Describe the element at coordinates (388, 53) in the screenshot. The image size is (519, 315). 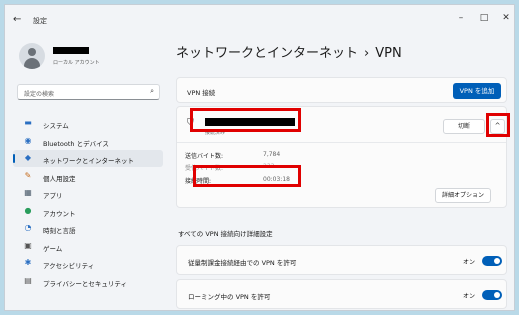
I see `breadcrumb-current: VPN` at that location.